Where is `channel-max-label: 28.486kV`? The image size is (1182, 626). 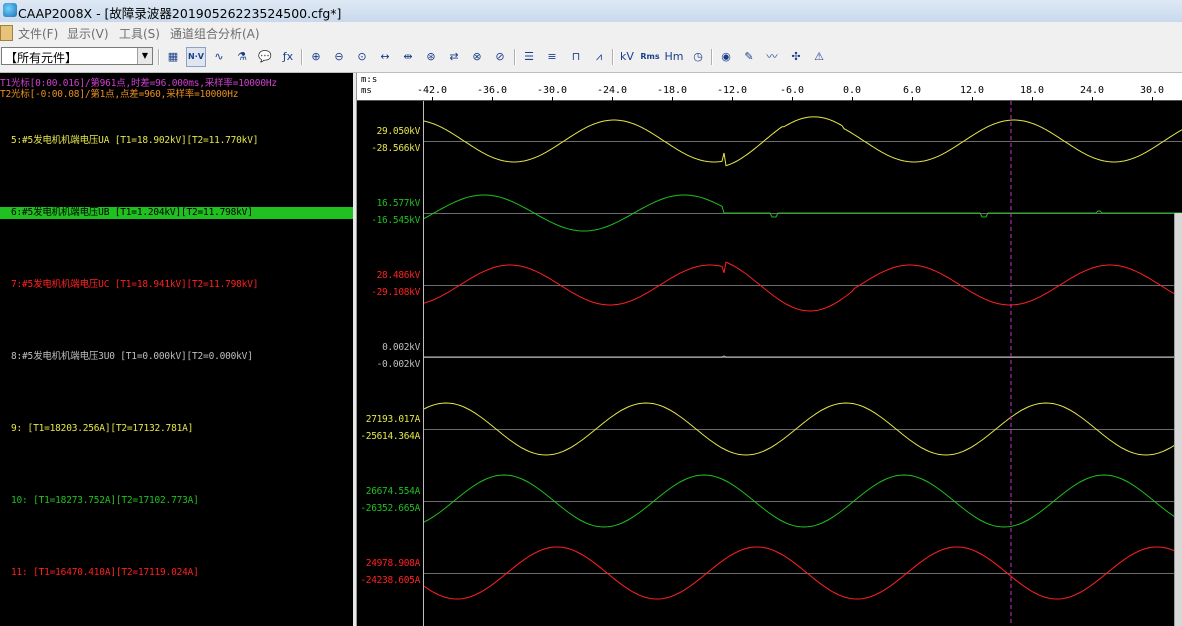
channel-max-label: 28.486kV is located at coordinates (398, 275).